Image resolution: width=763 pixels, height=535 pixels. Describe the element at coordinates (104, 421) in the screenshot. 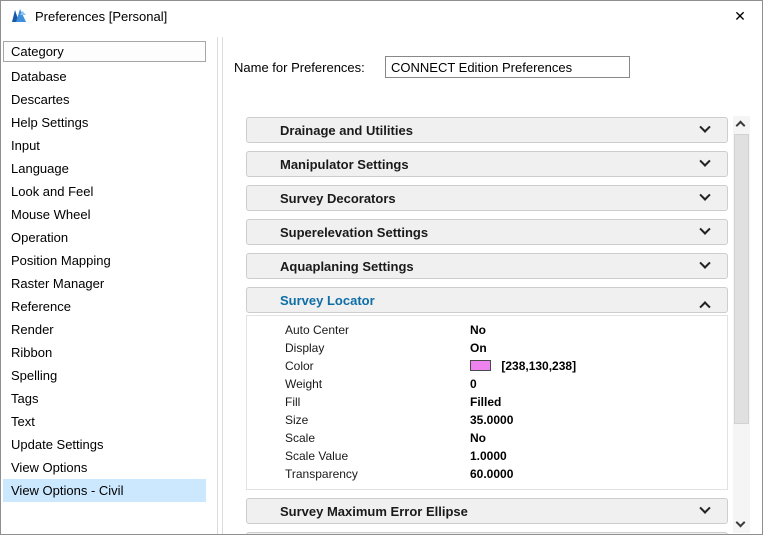

I see `sidebar-item-text: Text` at that location.